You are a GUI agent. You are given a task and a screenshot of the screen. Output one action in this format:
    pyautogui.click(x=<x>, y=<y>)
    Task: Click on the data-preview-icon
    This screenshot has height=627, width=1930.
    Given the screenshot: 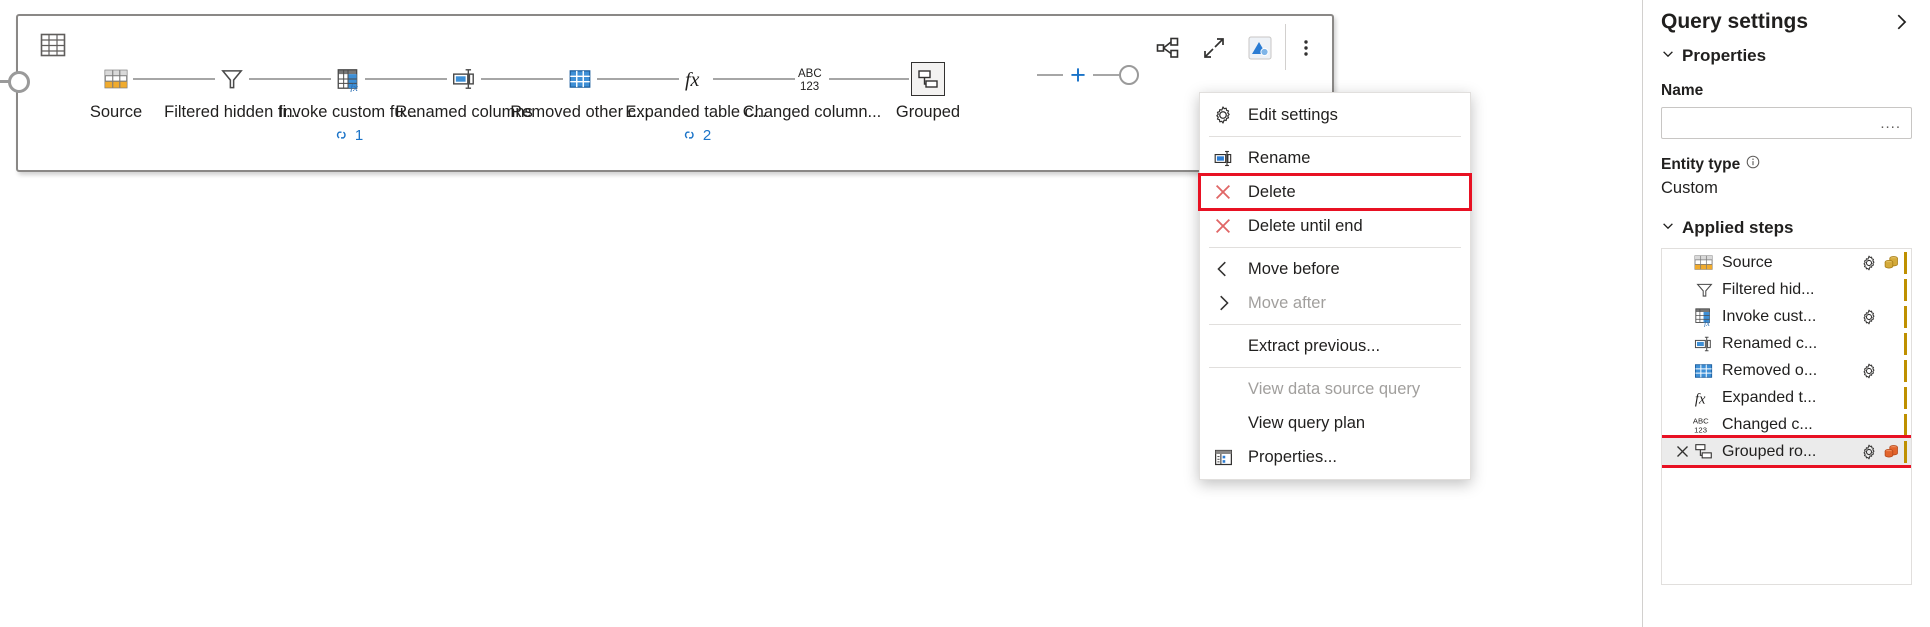 What is the action you would take?
    pyautogui.click(x=1260, y=48)
    